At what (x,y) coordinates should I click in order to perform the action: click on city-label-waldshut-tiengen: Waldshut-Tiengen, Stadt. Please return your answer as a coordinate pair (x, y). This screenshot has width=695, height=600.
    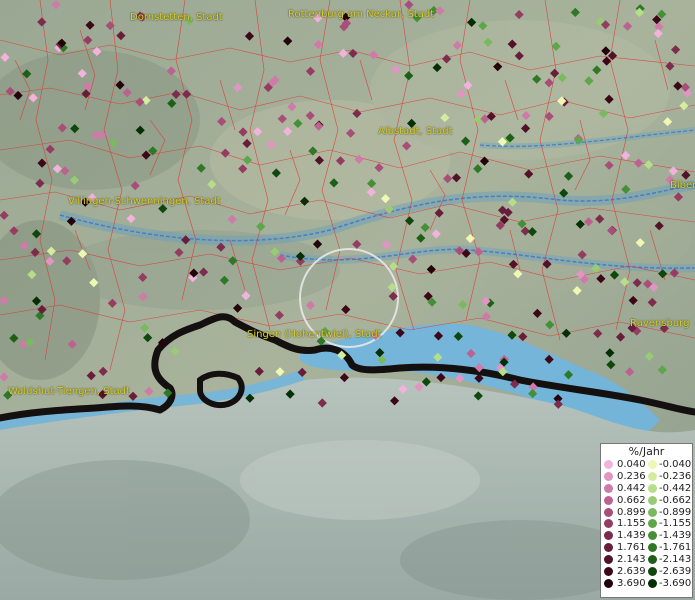
    Looking at the image, I should click on (69, 391).